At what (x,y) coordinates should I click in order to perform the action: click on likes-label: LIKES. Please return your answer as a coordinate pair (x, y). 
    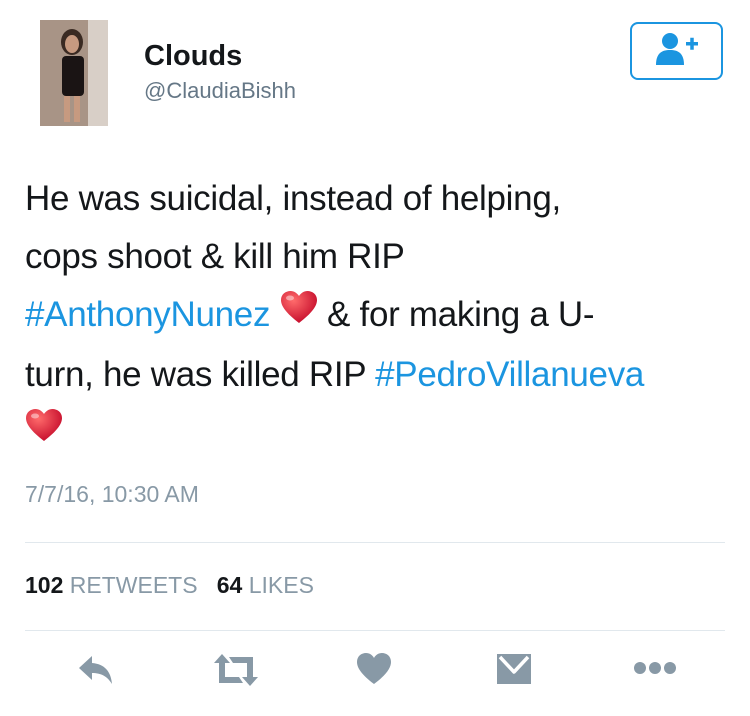
    Looking at the image, I should click on (281, 585).